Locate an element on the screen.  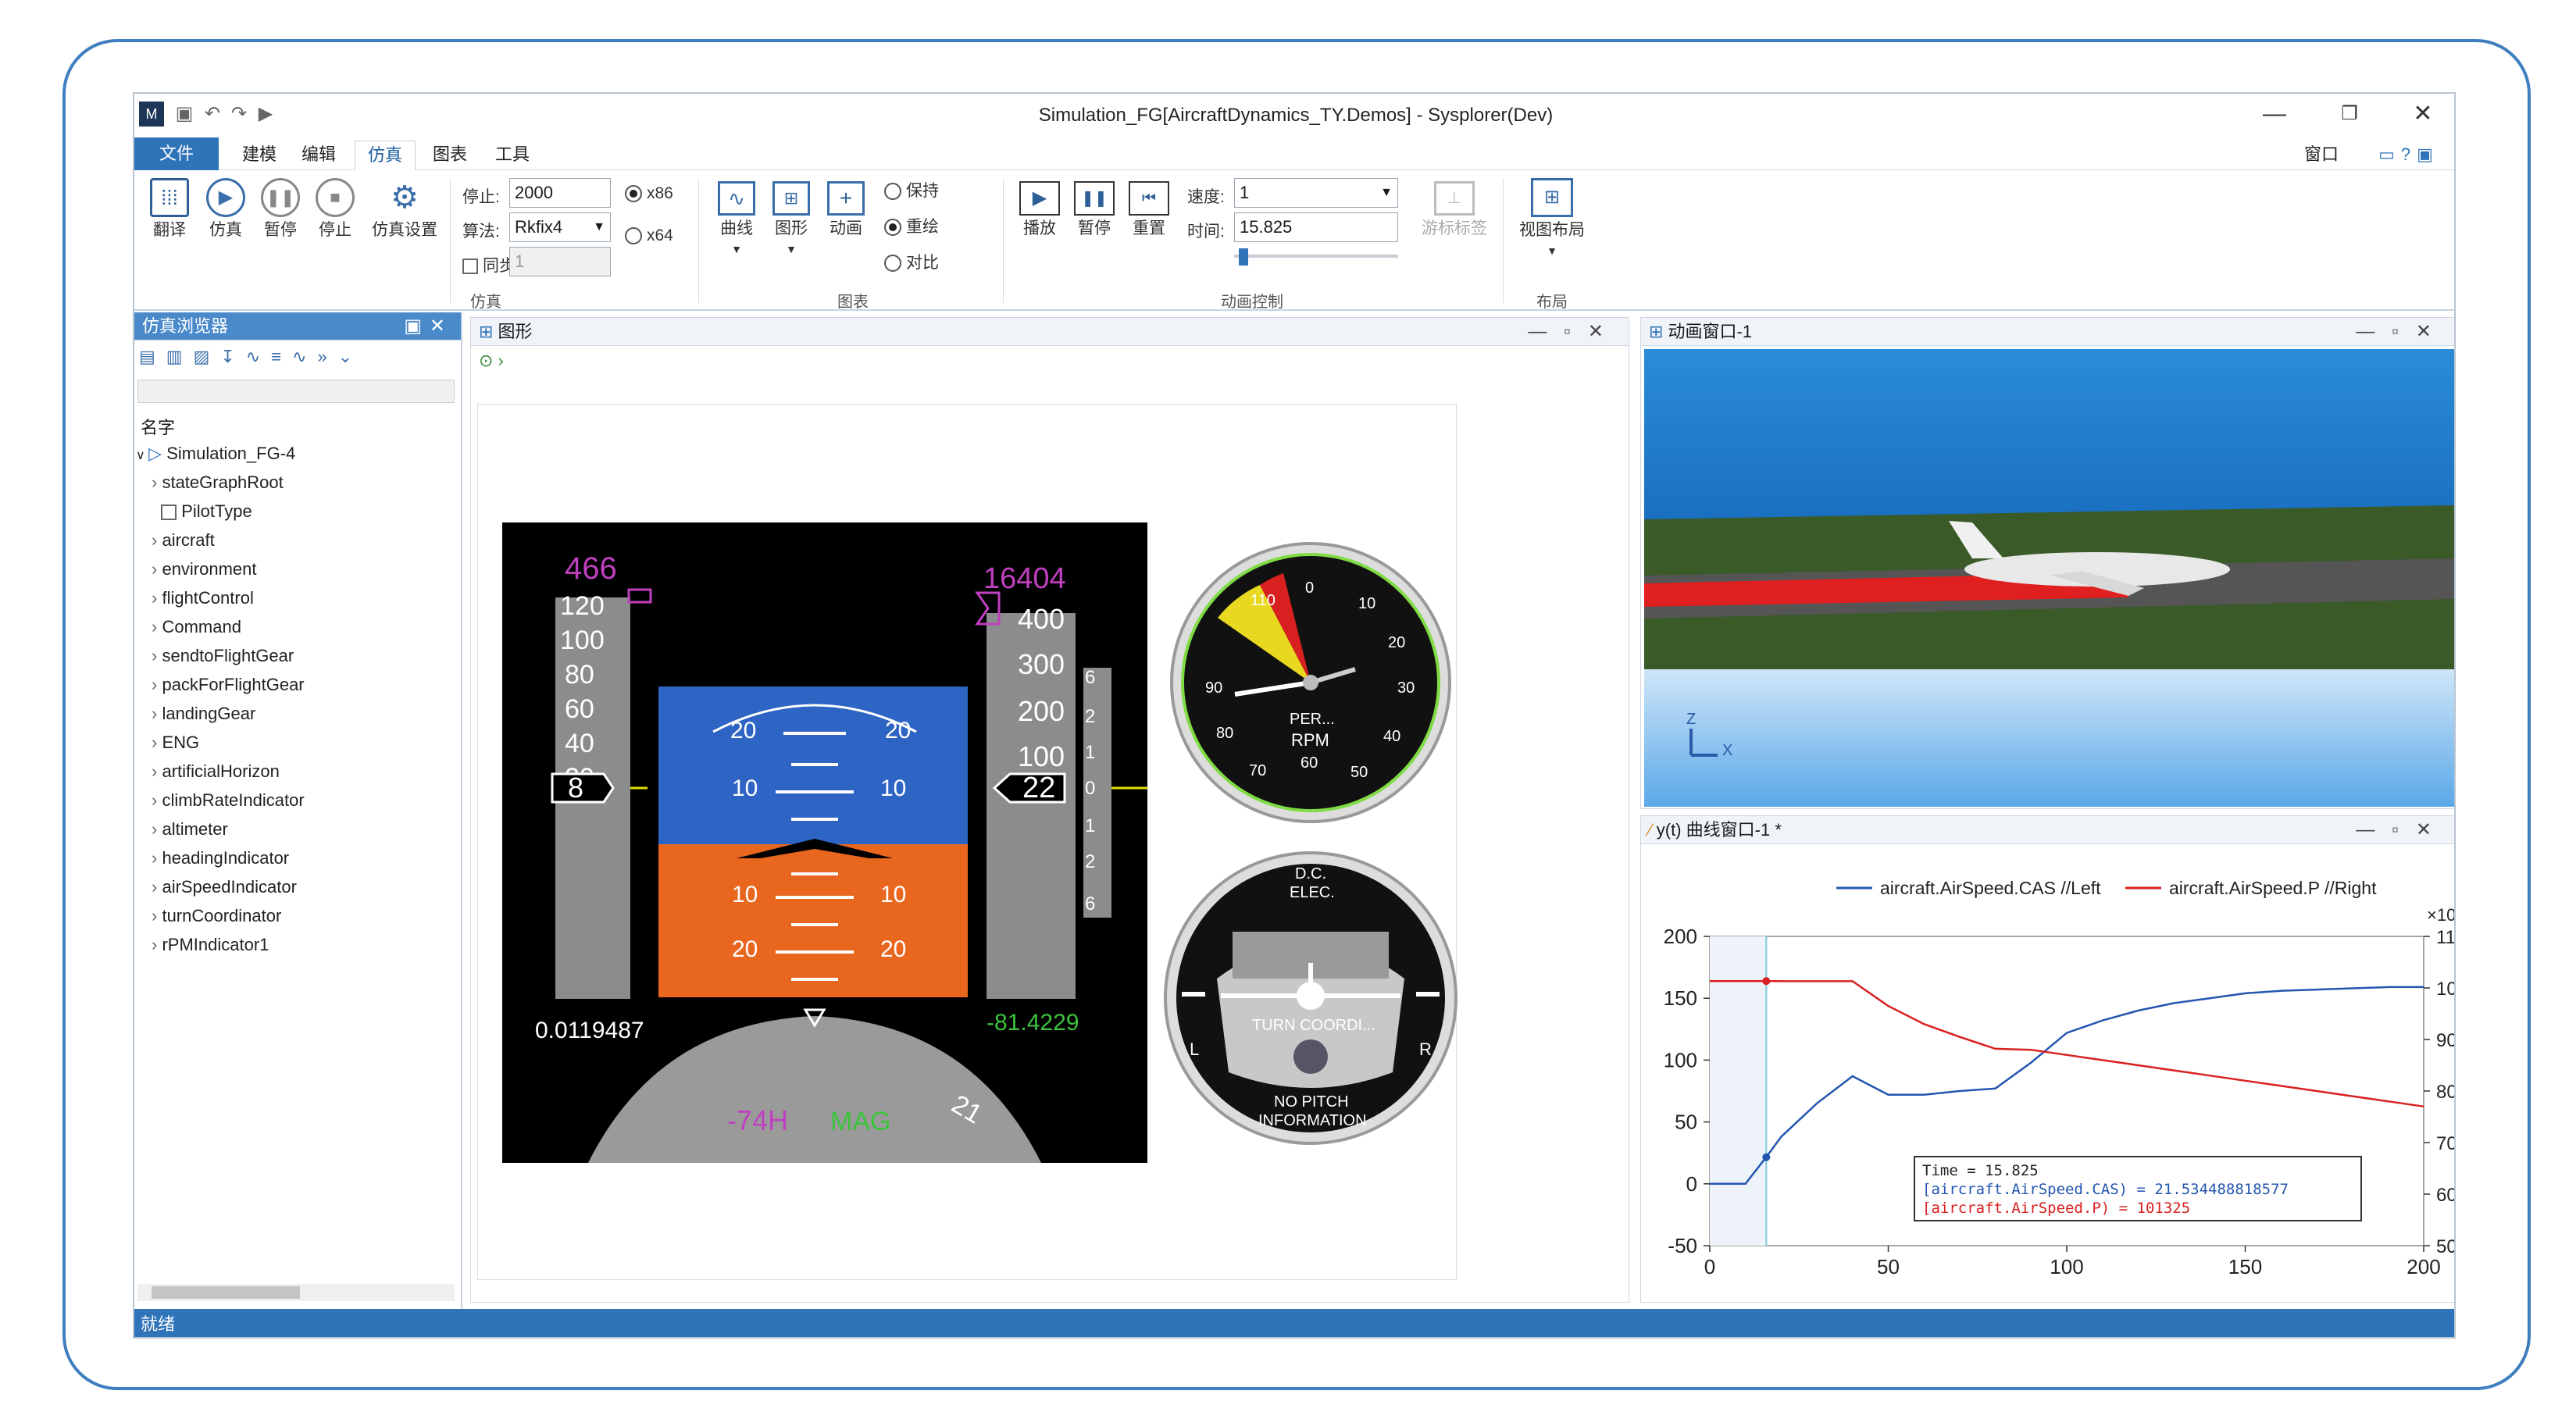
menu-modeling: 建模 is located at coordinates (259, 156).